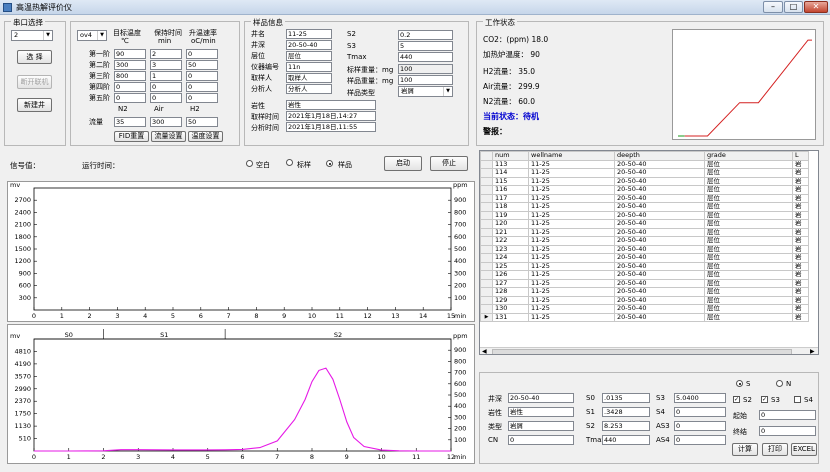  I want to click on sampler-input: 取样人, so click(309, 78).